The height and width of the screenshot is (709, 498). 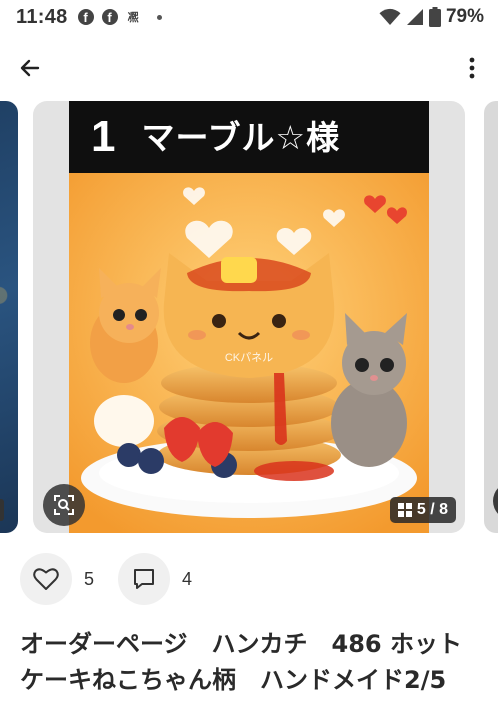 What do you see at coordinates (390, 16) in the screenshot?
I see `wifi-icon` at bounding box center [390, 16].